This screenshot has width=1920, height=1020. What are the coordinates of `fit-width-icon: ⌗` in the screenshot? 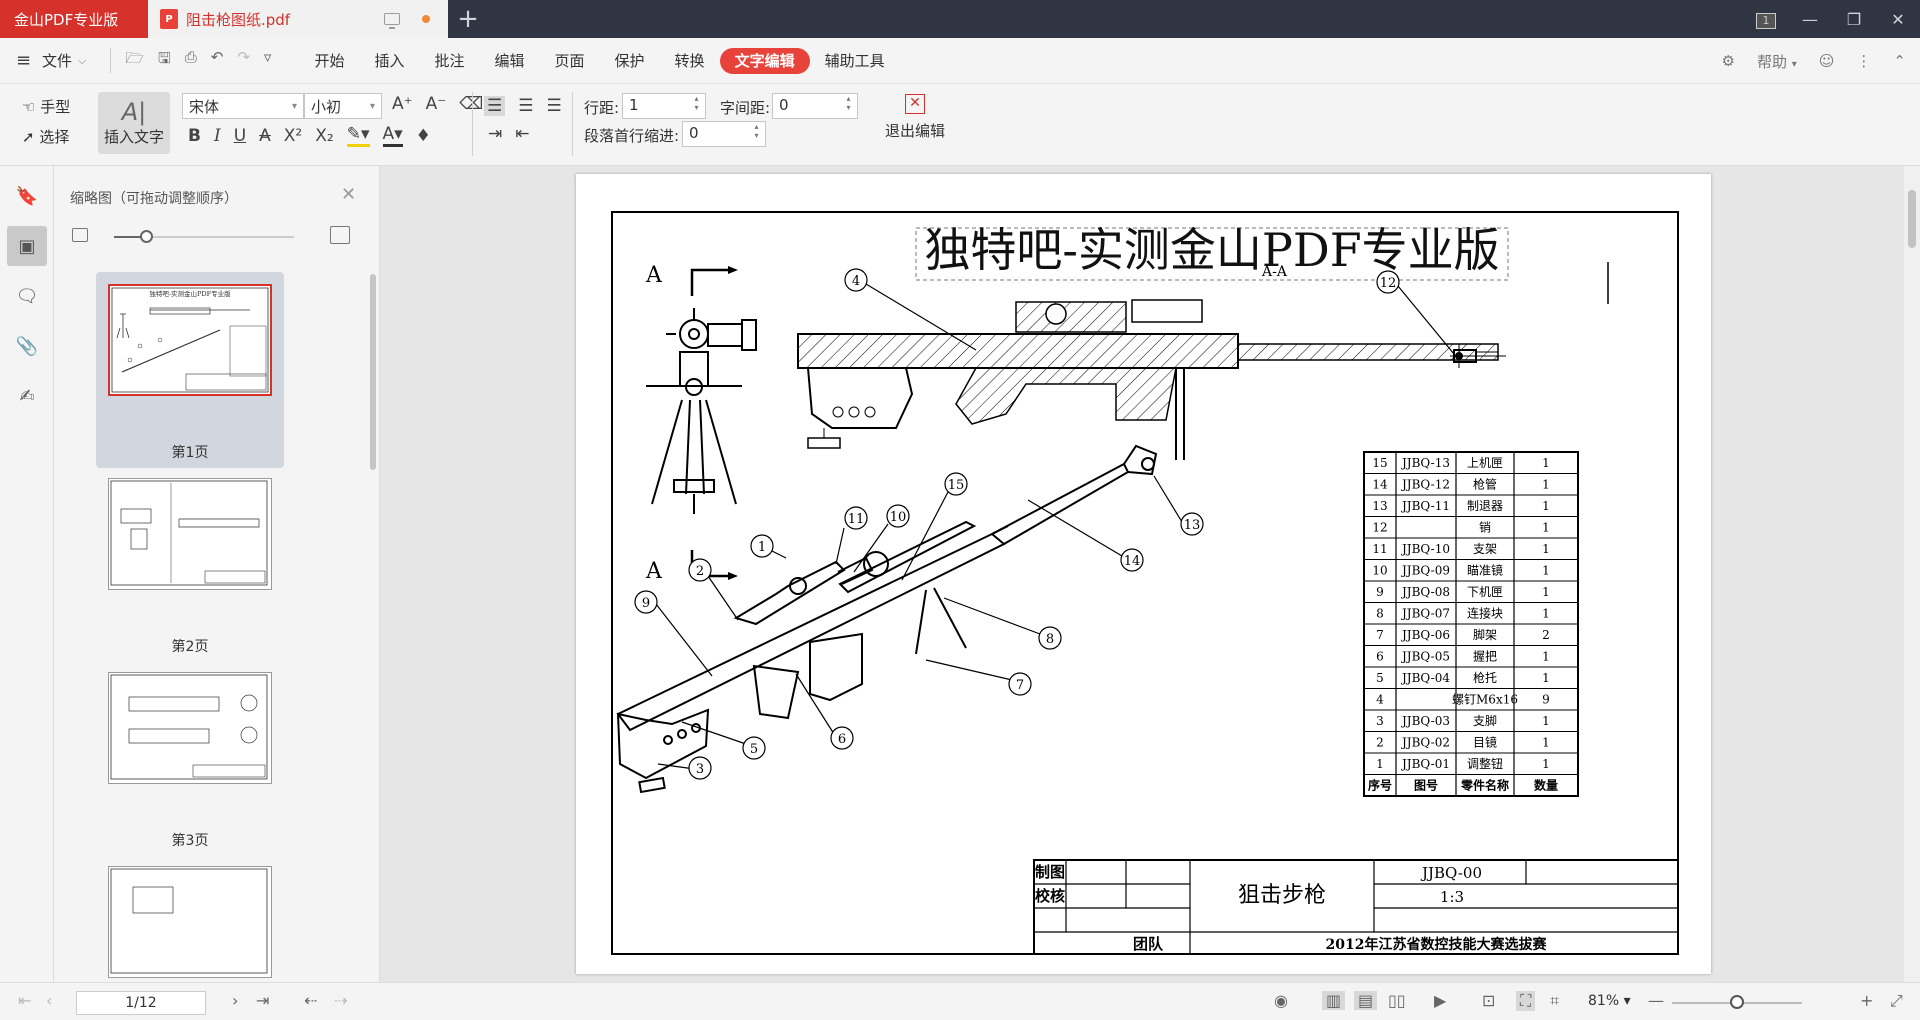 It's located at (1554, 1001).